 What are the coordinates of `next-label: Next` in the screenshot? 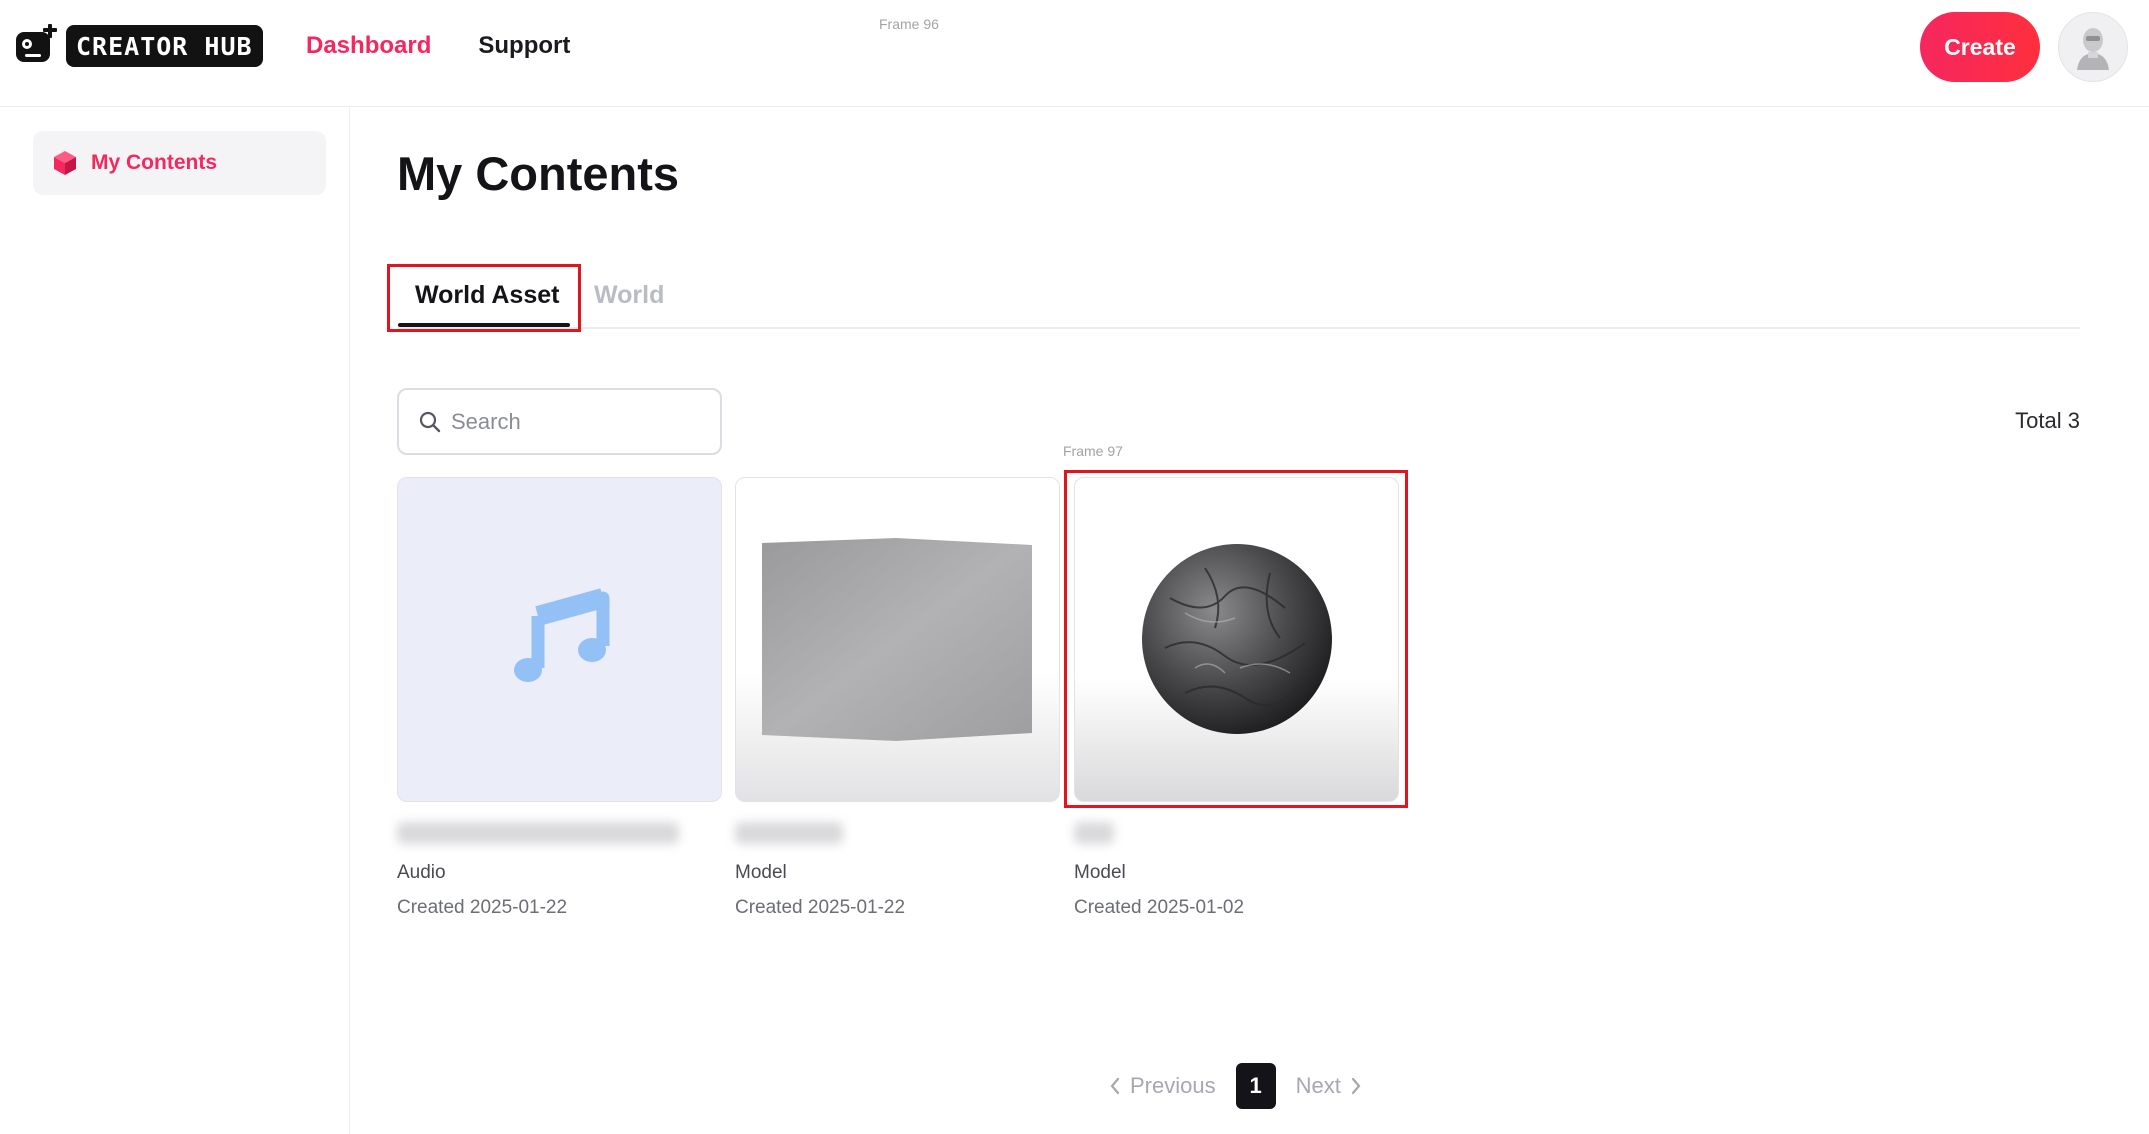 It's located at (1318, 1085).